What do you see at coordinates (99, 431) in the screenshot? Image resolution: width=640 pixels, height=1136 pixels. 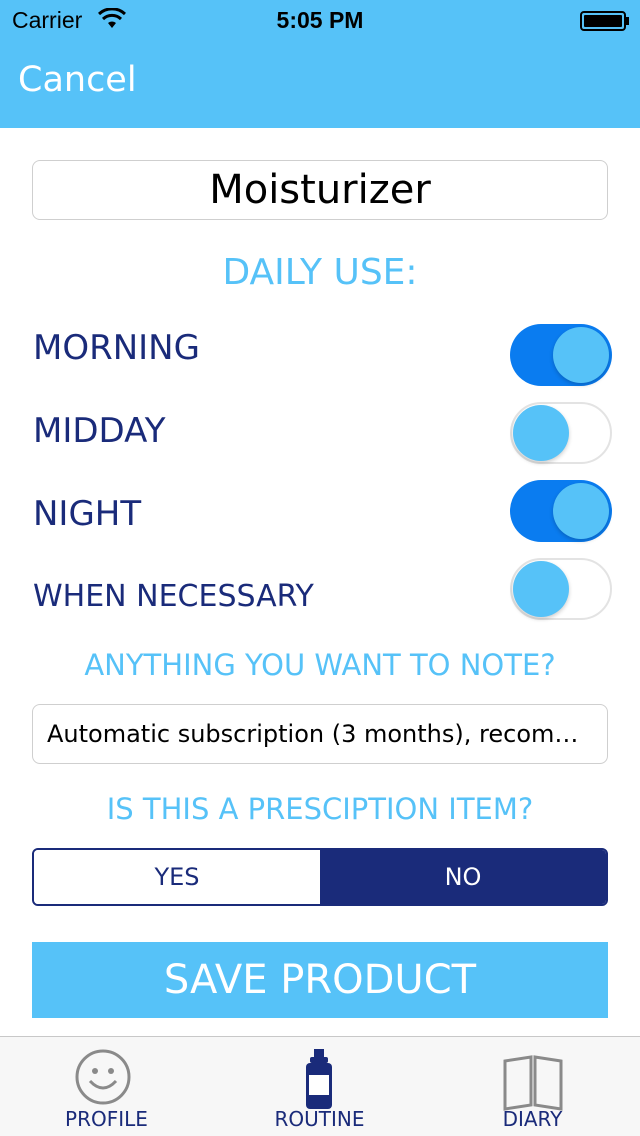 I see `midday-label: MIDDAY` at bounding box center [99, 431].